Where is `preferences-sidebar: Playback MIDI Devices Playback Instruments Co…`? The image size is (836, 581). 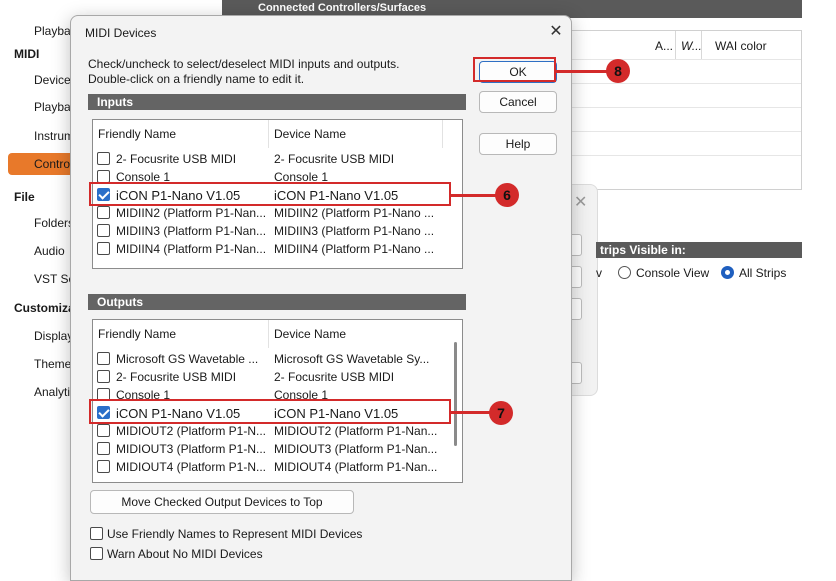 preferences-sidebar: Playback MIDI Devices Playback Instruments Co… is located at coordinates (61, 290).